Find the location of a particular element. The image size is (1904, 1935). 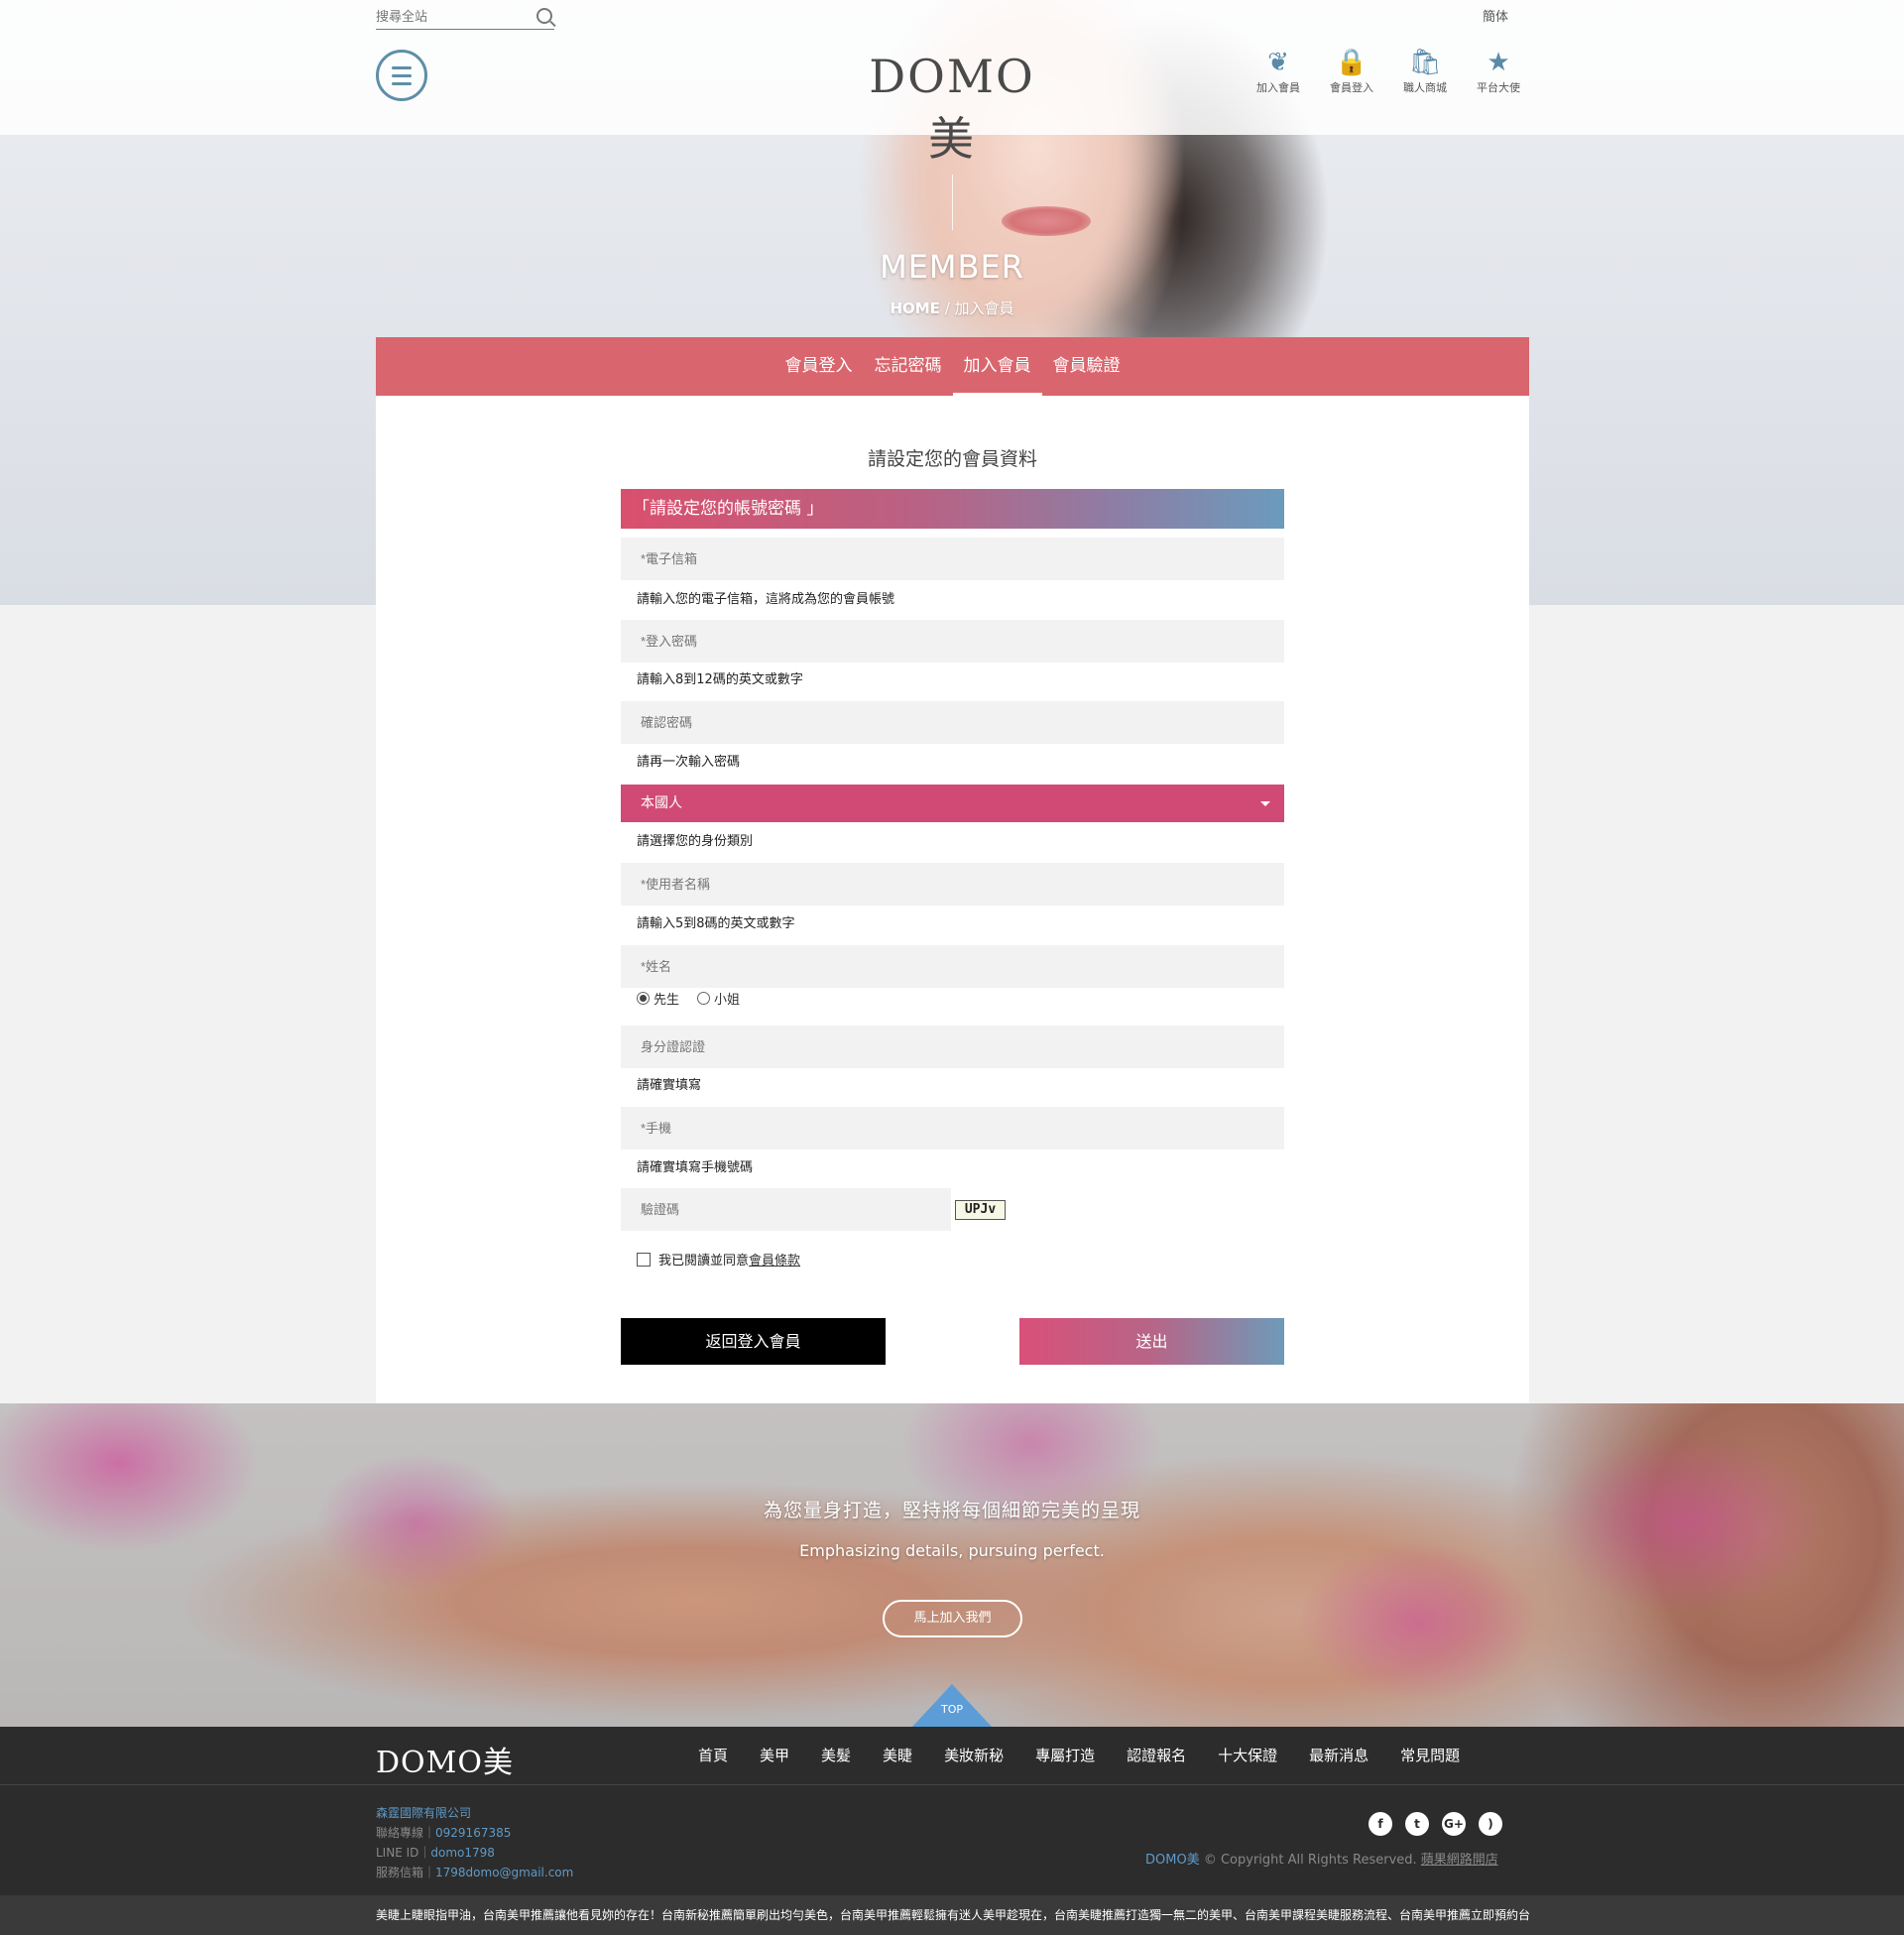

footer-link-custom: 專屬打造 is located at coordinates (1065, 1756).